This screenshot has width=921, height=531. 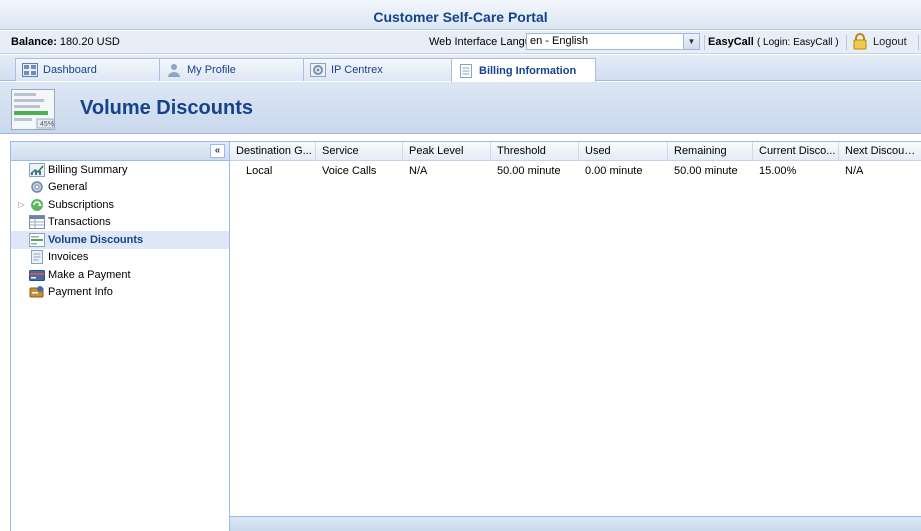 I want to click on language-select: en - English ▼, so click(x=613, y=41).